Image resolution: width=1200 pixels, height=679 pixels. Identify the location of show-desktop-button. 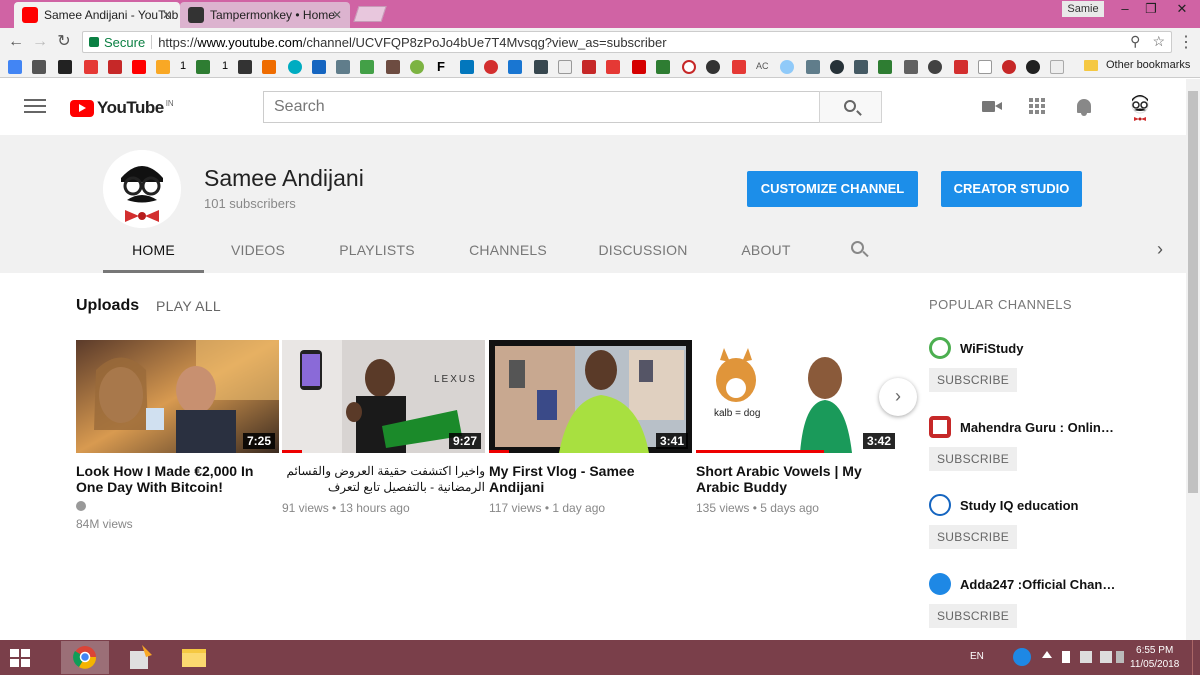
(1196, 657).